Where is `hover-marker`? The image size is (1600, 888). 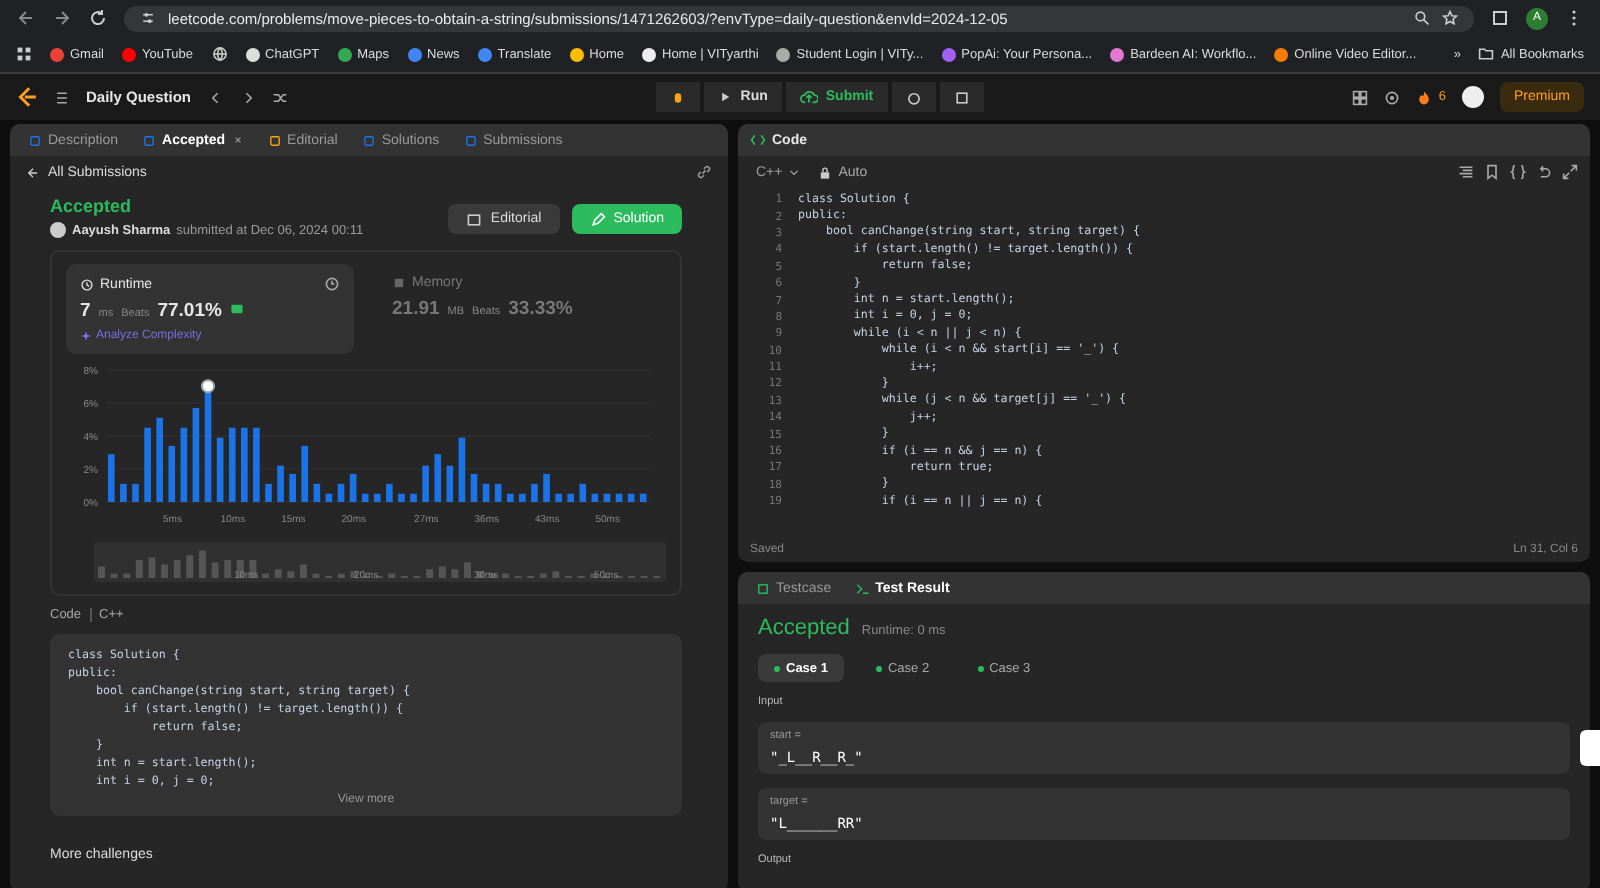
hover-marker is located at coordinates (208, 386).